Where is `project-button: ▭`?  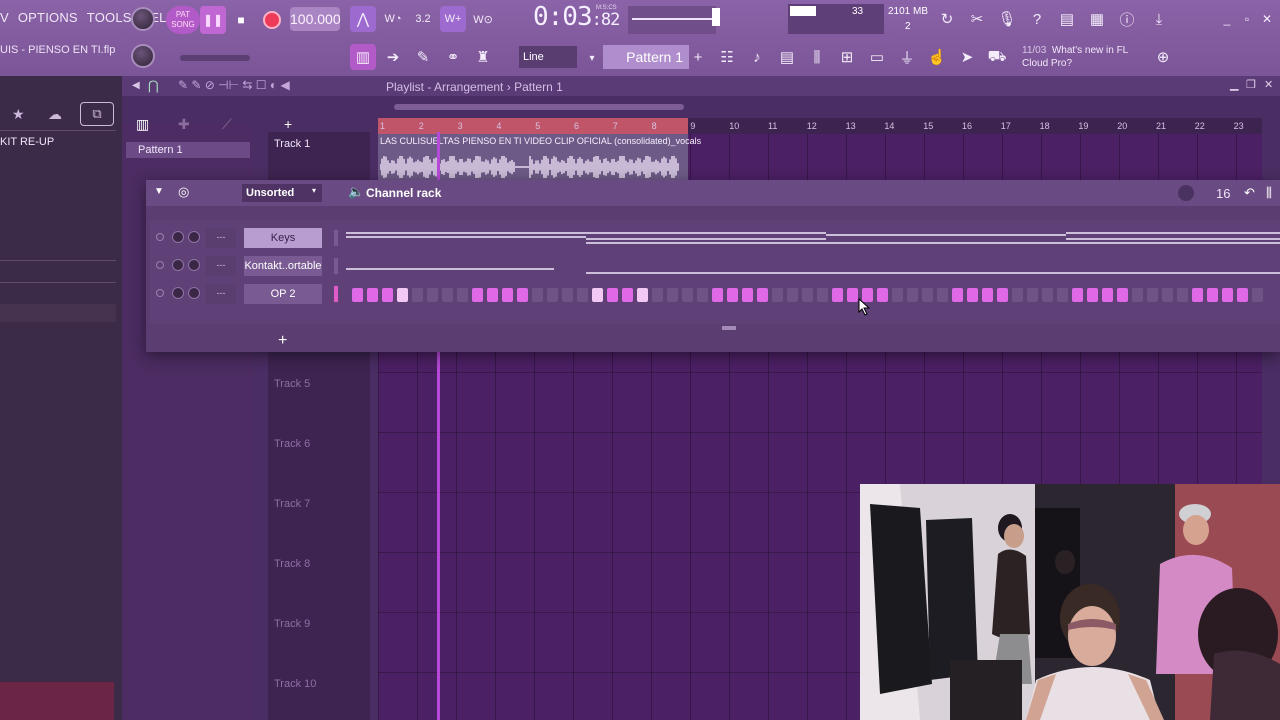 project-button: ▭ is located at coordinates (877, 57).